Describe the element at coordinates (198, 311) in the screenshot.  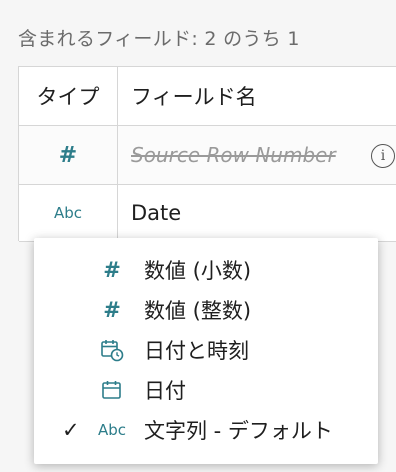
I see `menu-item-label: 数値 (整数)` at that location.